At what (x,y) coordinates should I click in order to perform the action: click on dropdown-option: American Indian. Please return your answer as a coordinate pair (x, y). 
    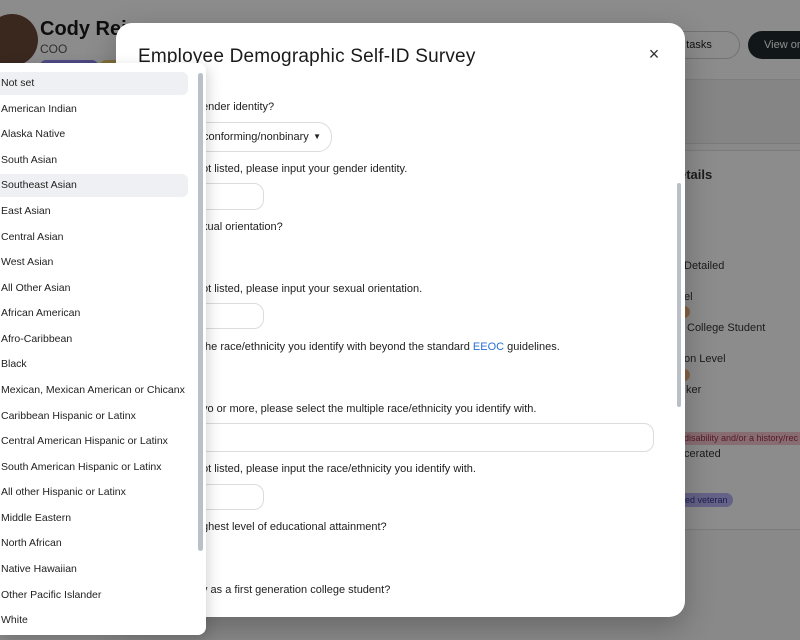
    Looking at the image, I should click on (94, 109).